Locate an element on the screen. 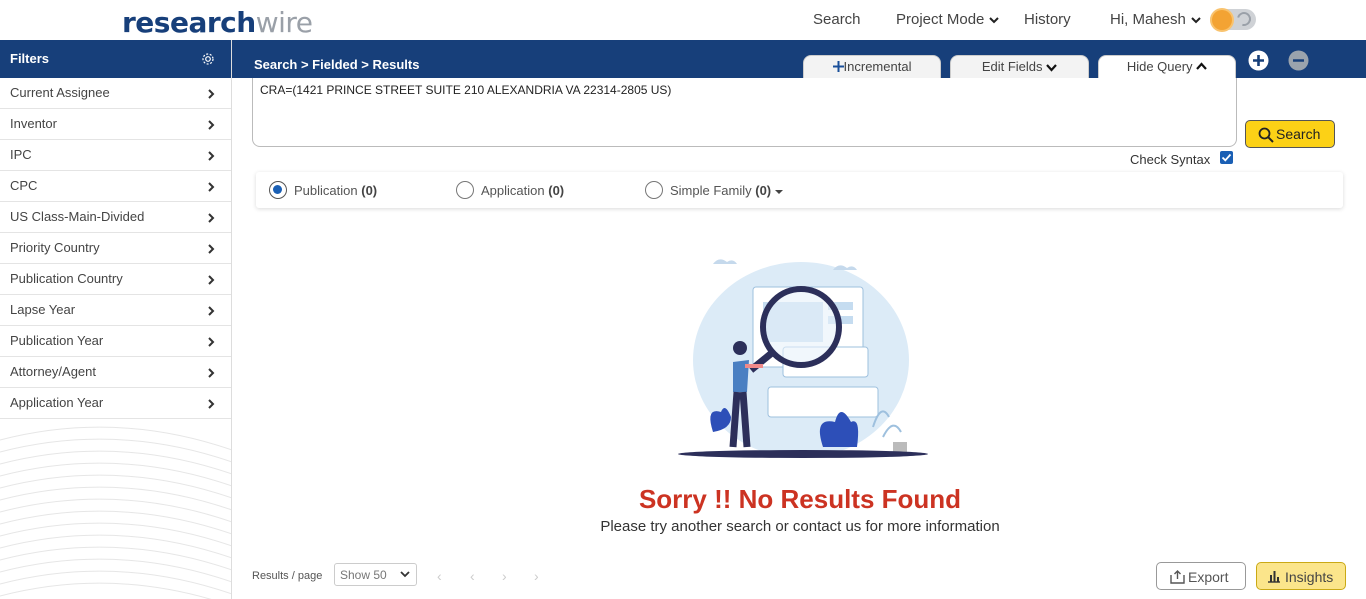 The height and width of the screenshot is (599, 1366). filter-label: Attorney/Agent is located at coordinates (53, 371).